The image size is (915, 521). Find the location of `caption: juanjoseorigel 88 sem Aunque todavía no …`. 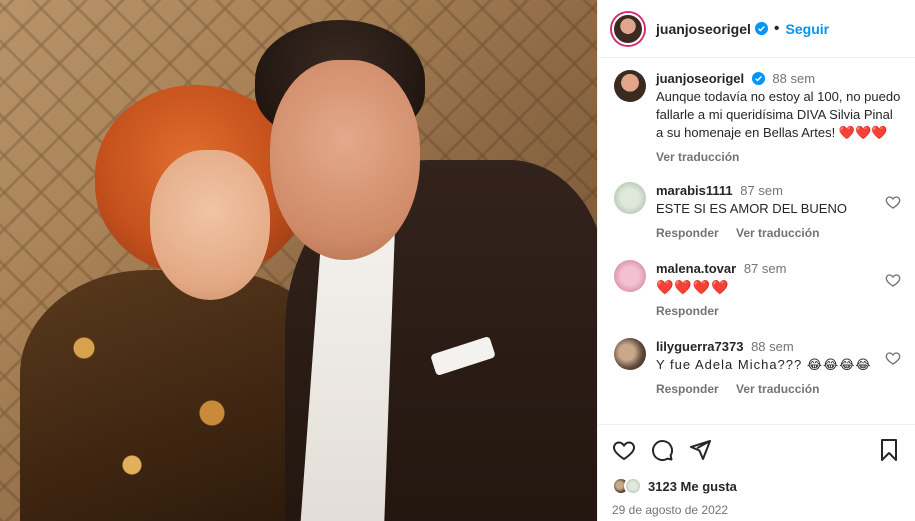

caption: juanjoseorigel 88 sem Aunque todavía no … is located at coordinates (757, 118).